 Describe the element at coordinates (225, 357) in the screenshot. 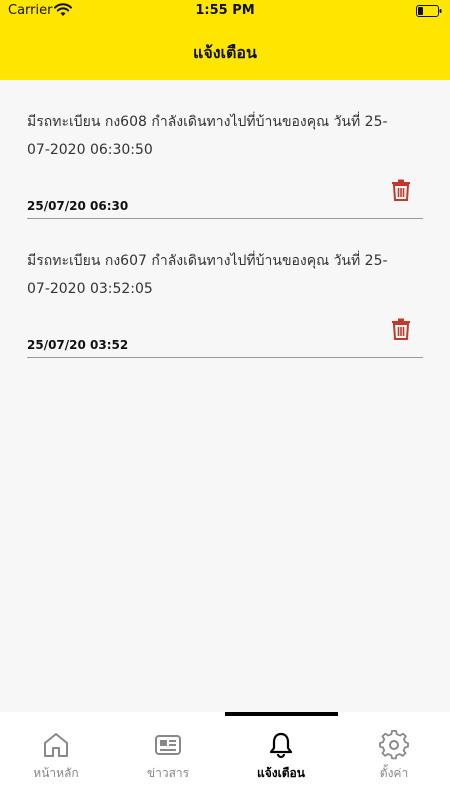

I see `divider` at that location.